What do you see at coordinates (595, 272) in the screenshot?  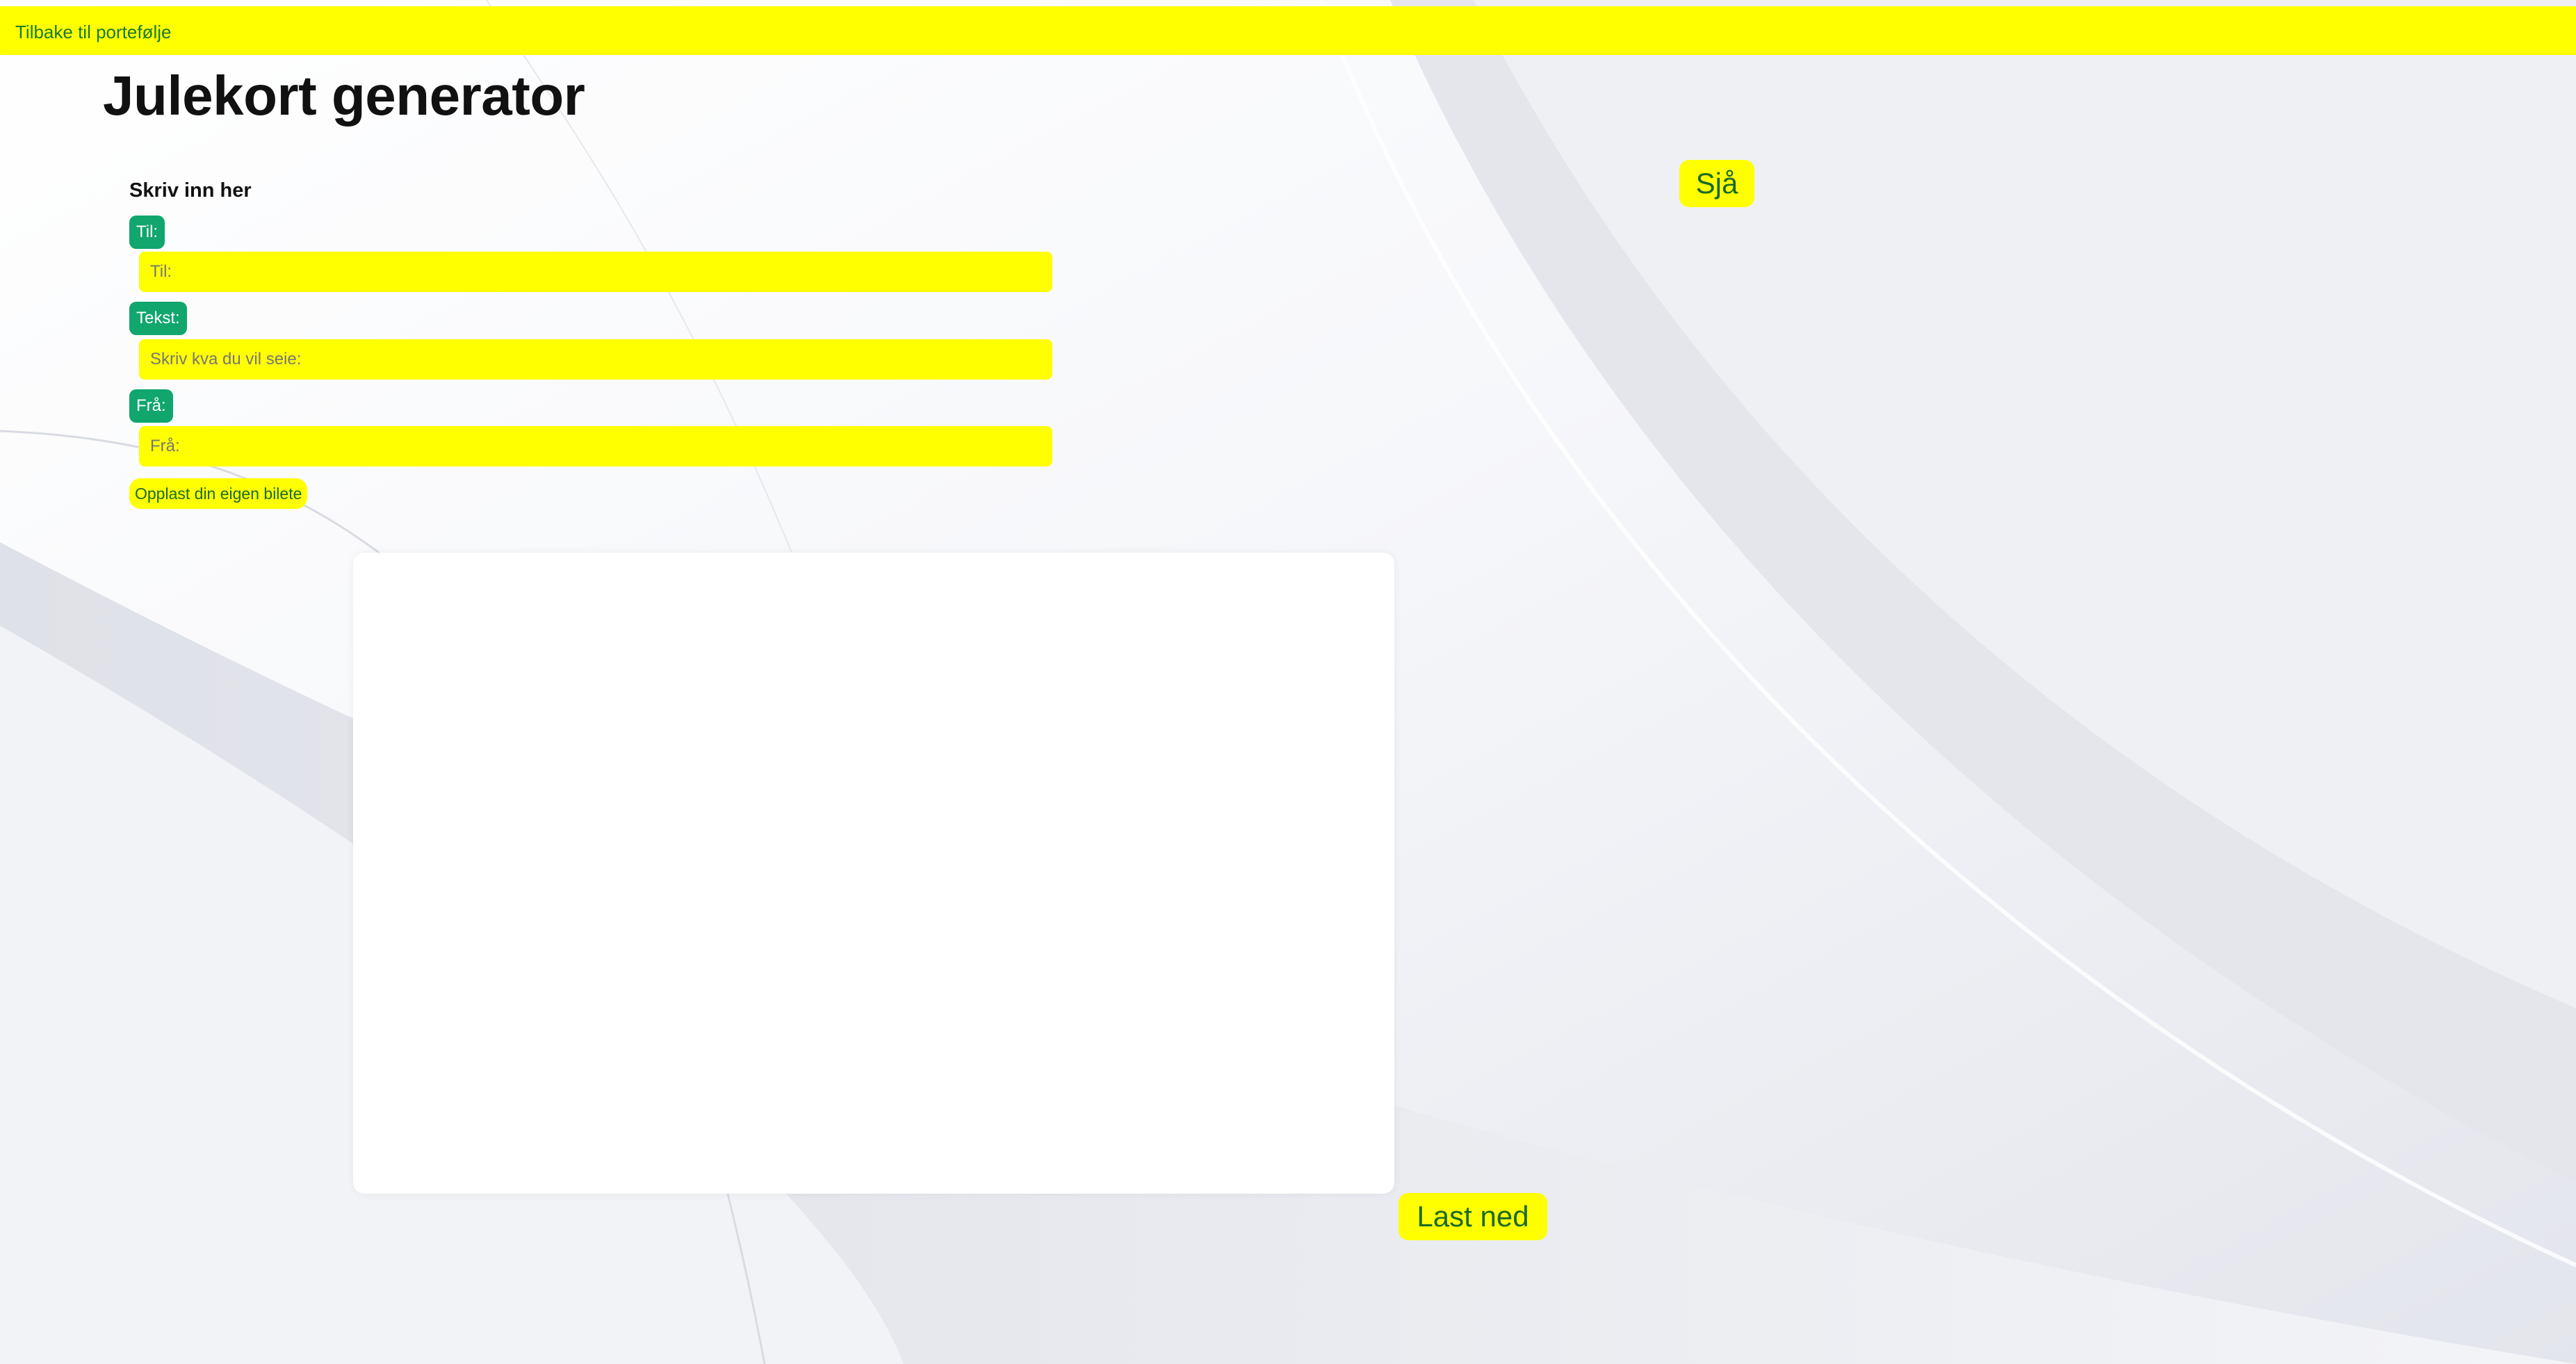 I see `to-field` at bounding box center [595, 272].